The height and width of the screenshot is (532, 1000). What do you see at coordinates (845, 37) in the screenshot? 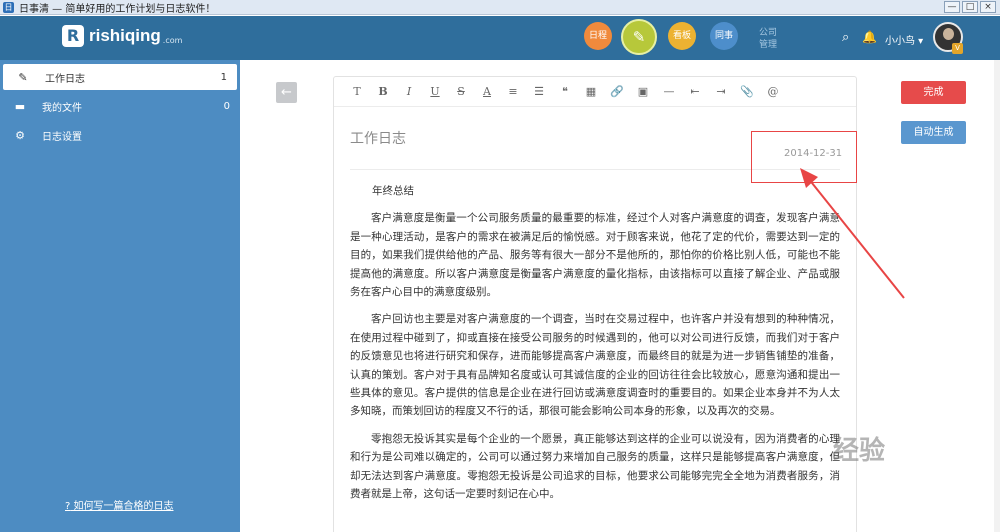
I see `search-icon: ⌕` at bounding box center [845, 37].